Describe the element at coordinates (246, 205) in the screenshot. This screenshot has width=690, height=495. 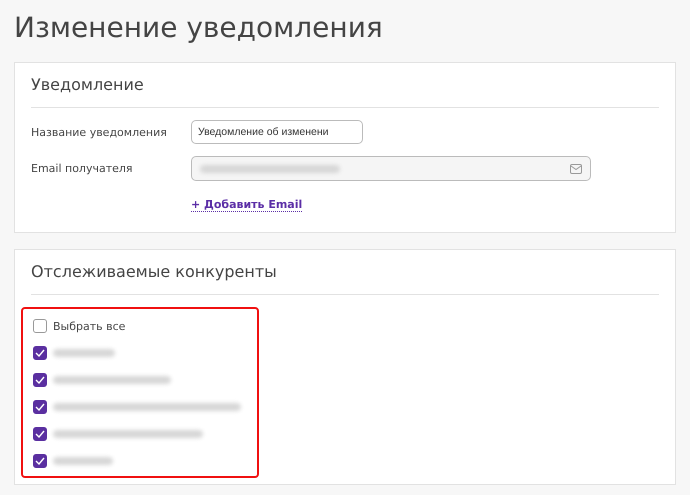
I see `add-email-link: + Добавить Email` at that location.